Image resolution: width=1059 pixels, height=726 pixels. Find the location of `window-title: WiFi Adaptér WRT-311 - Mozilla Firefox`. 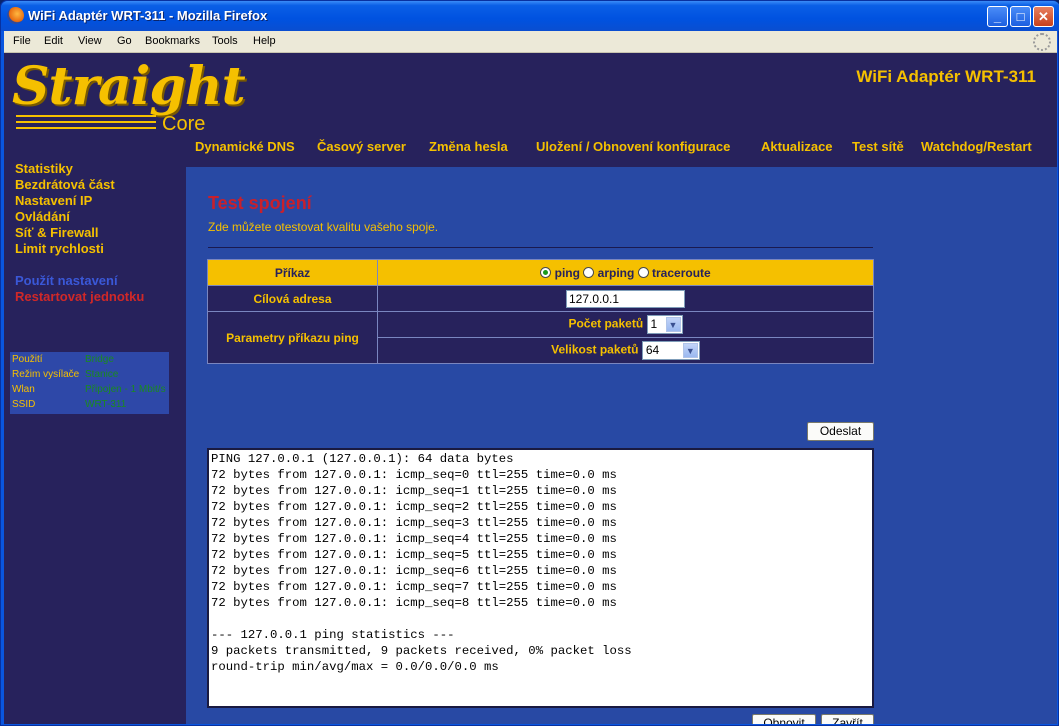

window-title: WiFi Adaptér WRT-311 - Mozilla Firefox is located at coordinates (148, 15).